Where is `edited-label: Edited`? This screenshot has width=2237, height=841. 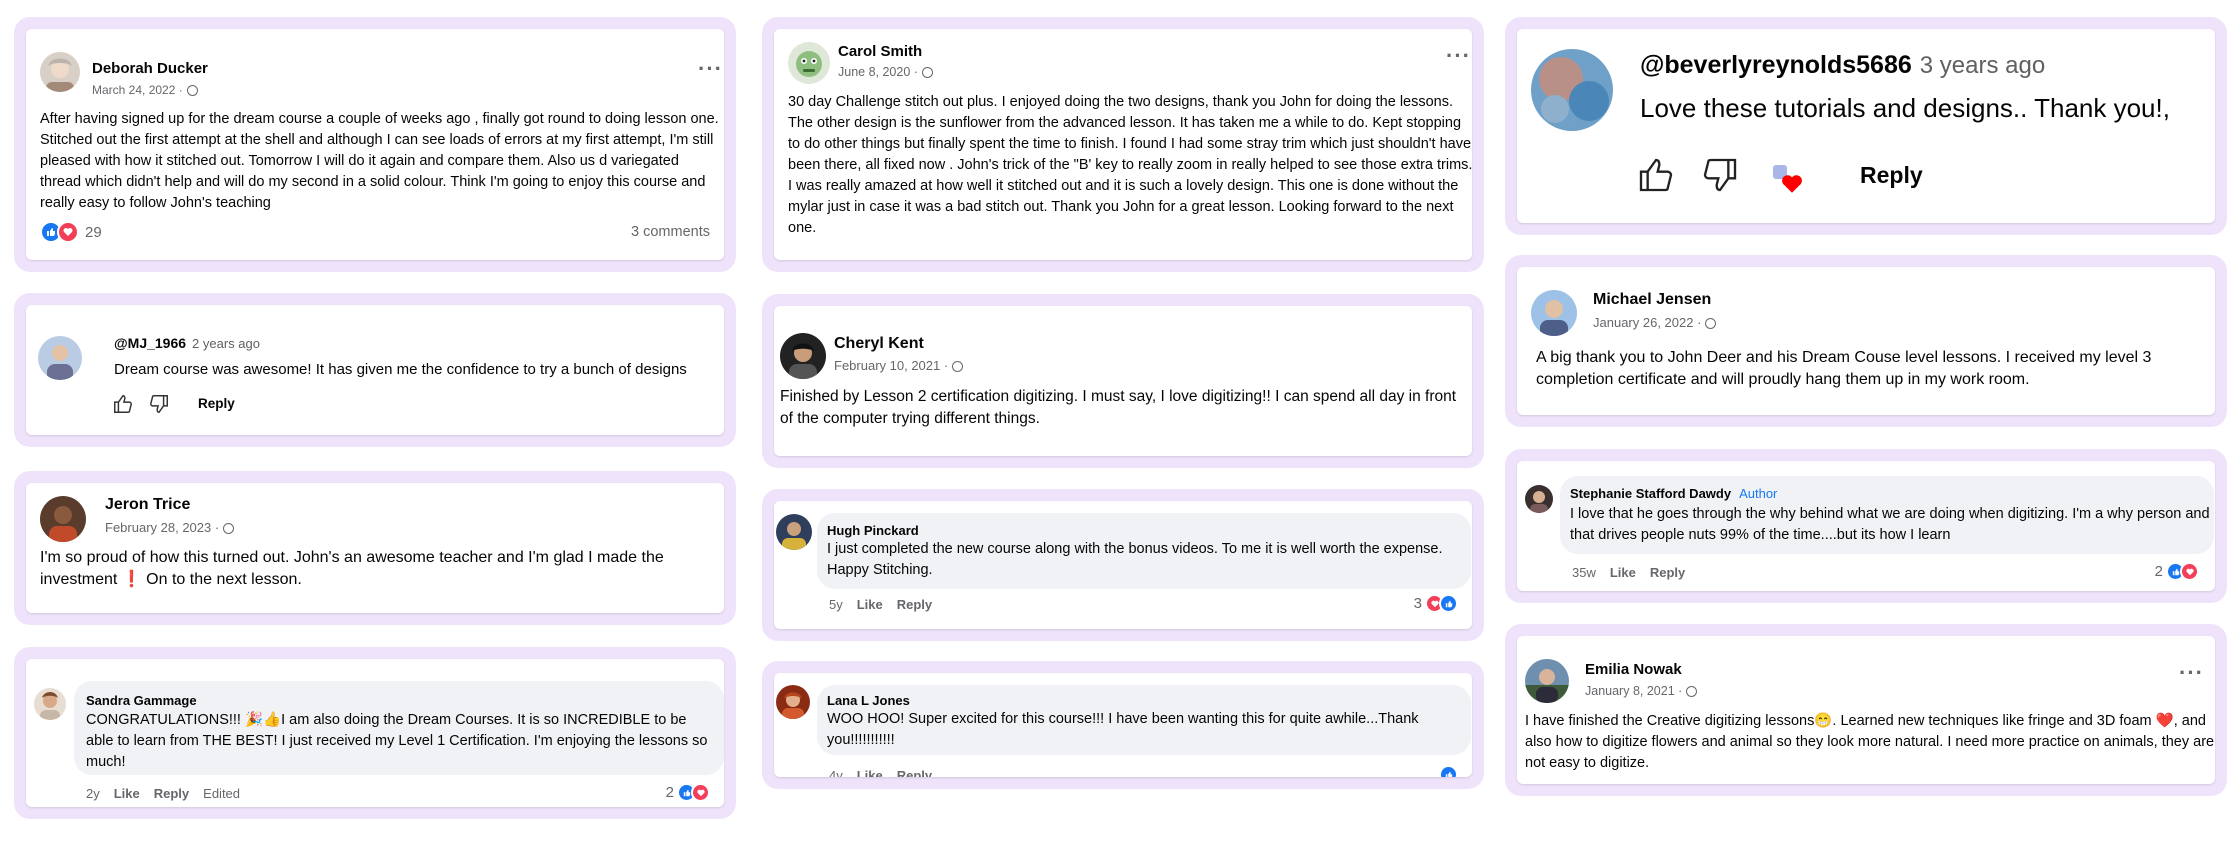
edited-label: Edited is located at coordinates (222, 793).